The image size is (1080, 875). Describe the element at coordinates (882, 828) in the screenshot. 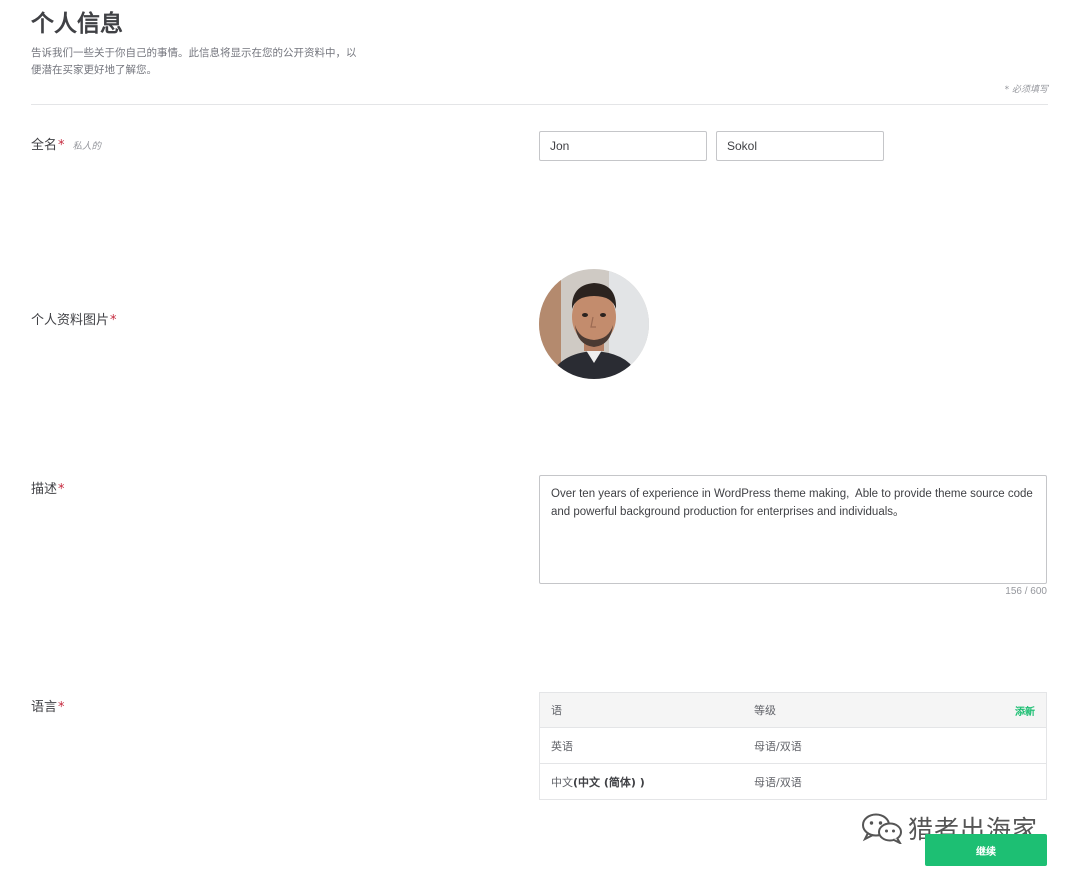

I see `wechat-icon` at that location.